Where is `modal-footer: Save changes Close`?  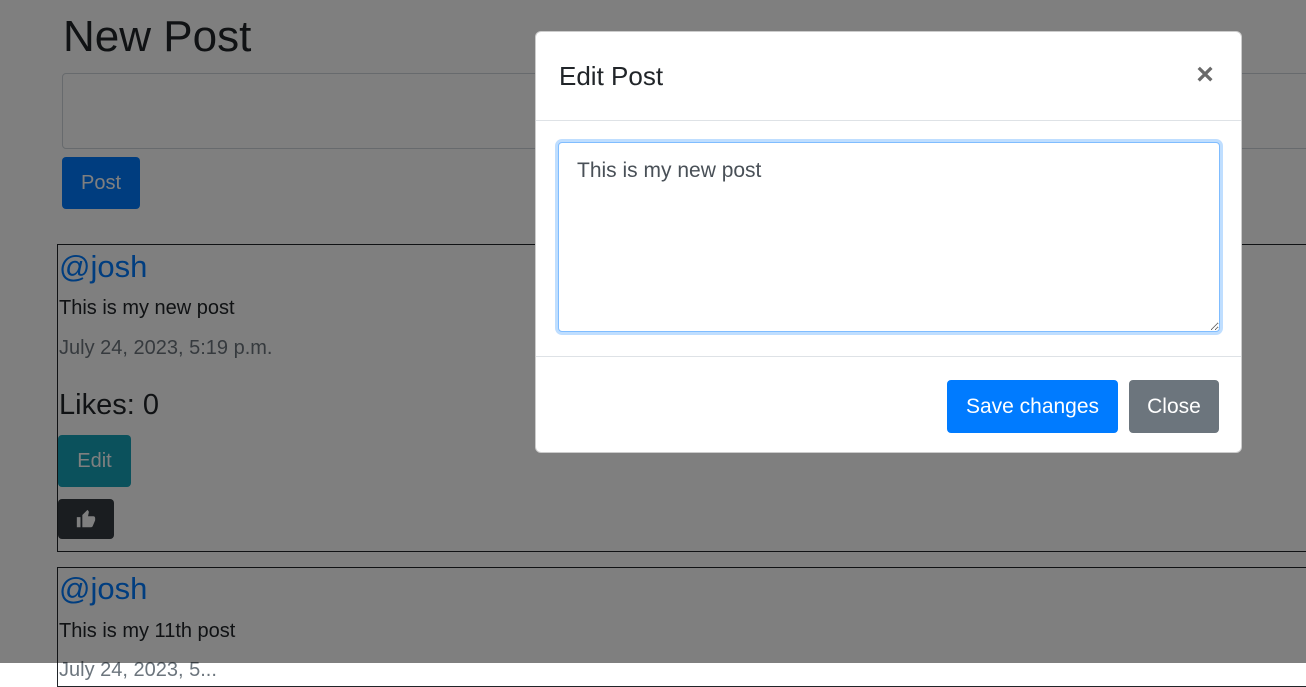
modal-footer: Save changes Close is located at coordinates (888, 404).